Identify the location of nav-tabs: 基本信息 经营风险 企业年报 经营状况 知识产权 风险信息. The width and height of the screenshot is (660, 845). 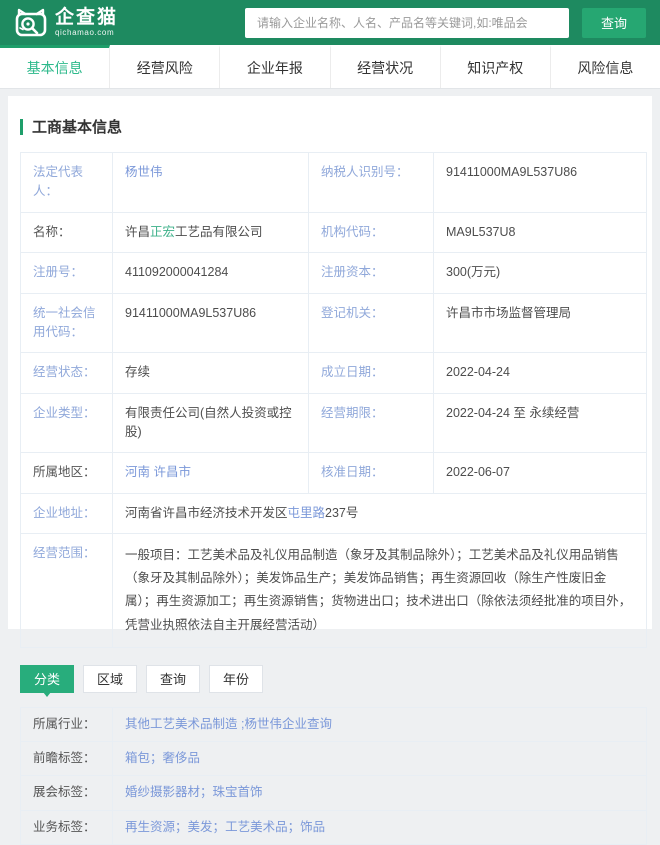
(330, 67).